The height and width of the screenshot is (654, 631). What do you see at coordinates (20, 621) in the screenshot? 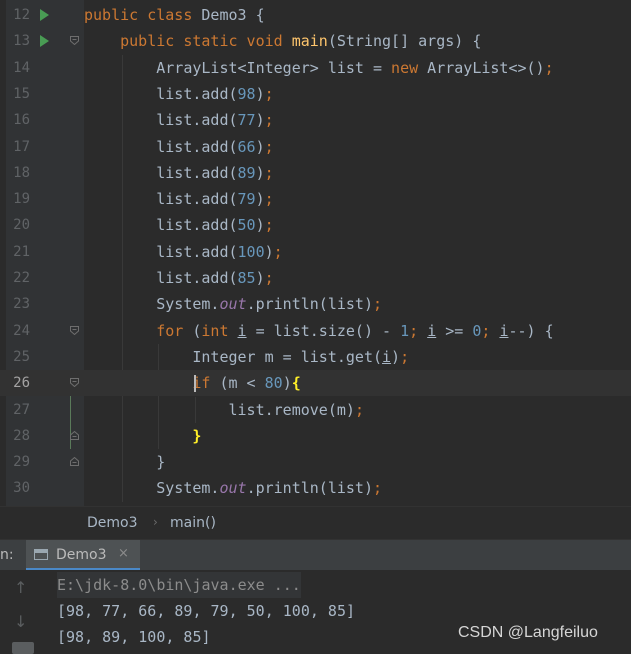
I see `arrow-down-icon: ↓` at bounding box center [20, 621].